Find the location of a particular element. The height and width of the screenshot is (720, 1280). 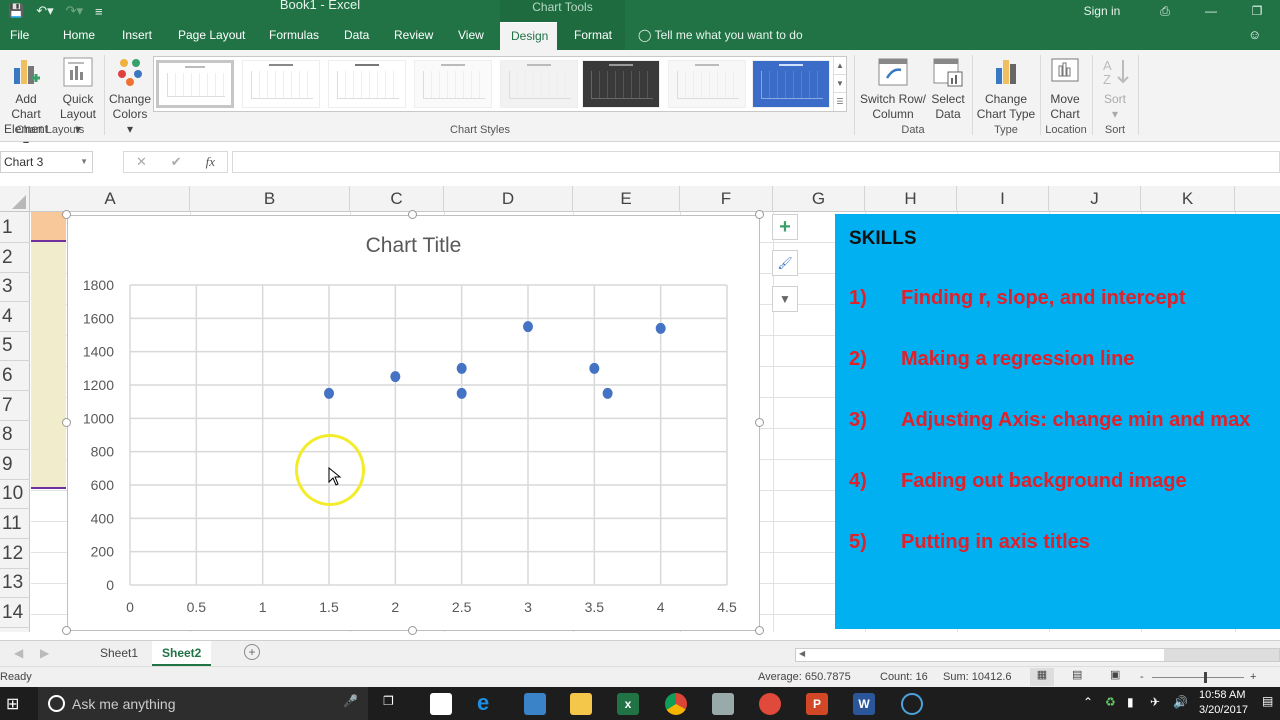

store-icon is located at coordinates (441, 704).